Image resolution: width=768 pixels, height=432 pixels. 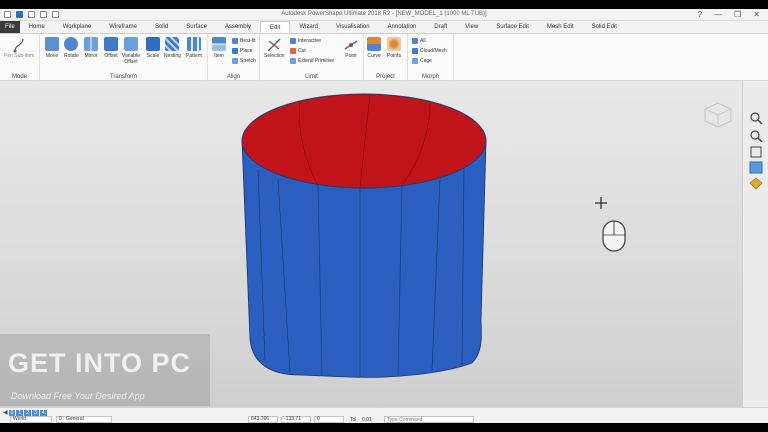 I want to click on layer-tab: 1, so click(x=20, y=412).